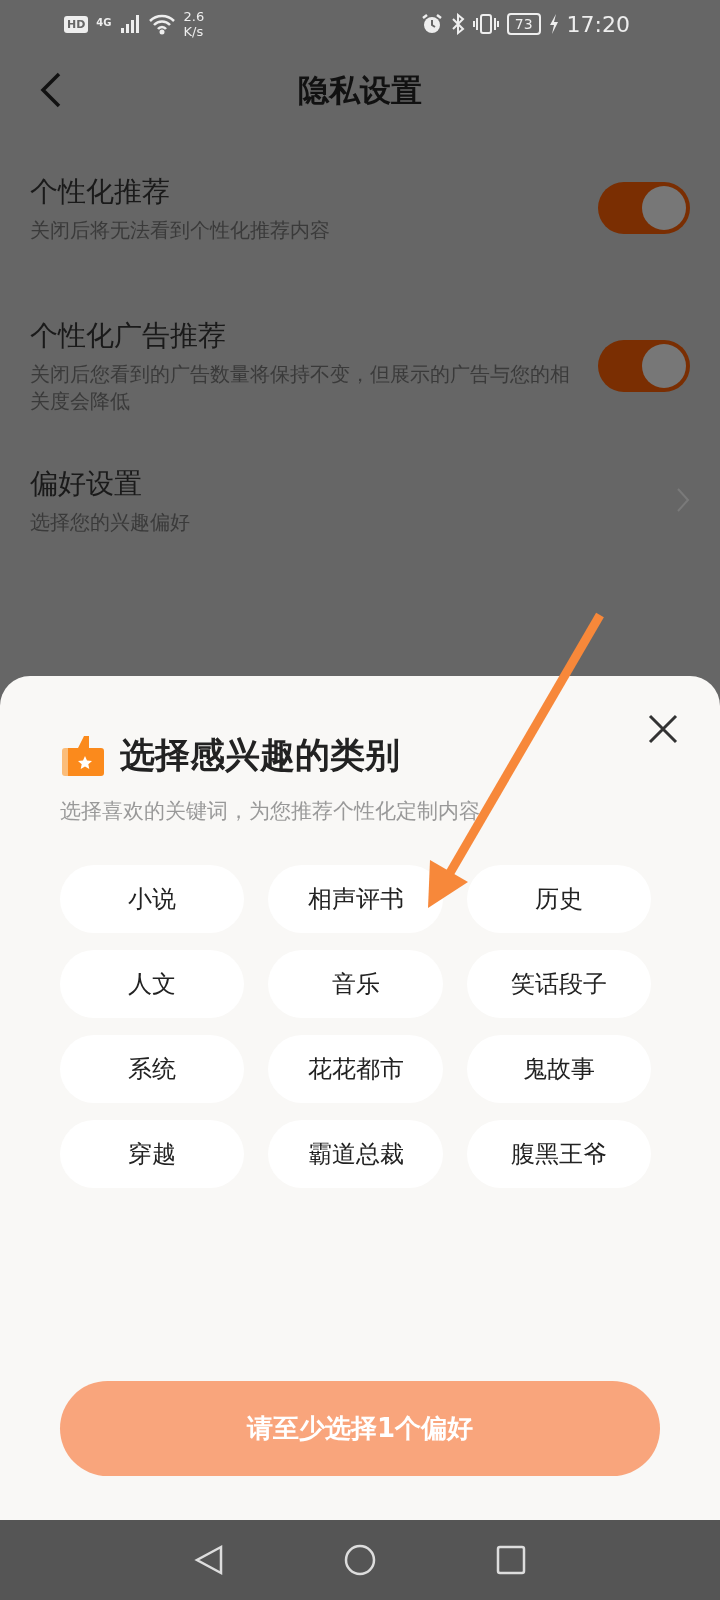 This screenshot has width=720, height=1600. Describe the element at coordinates (559, 899) in the screenshot. I see `category-chip: 历史` at that location.